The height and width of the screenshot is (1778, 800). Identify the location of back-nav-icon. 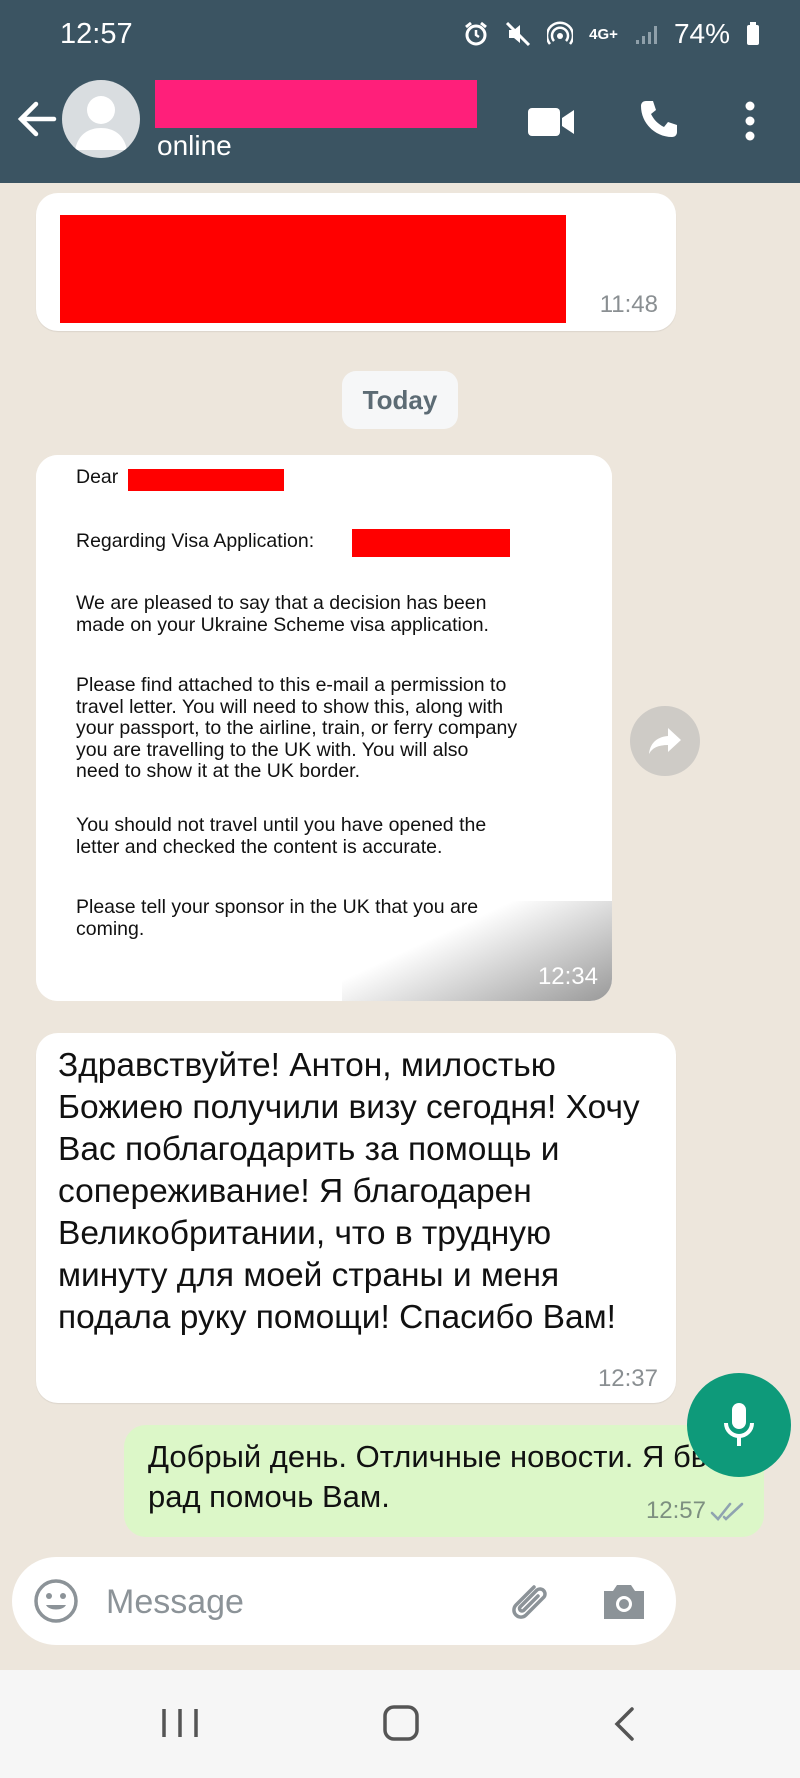
(624, 1724).